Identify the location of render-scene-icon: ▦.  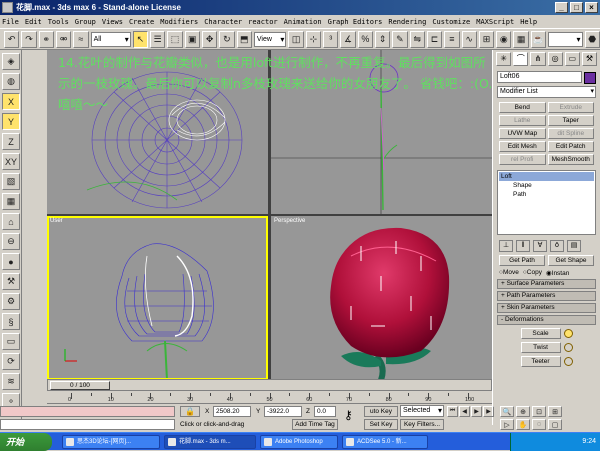
(521, 39).